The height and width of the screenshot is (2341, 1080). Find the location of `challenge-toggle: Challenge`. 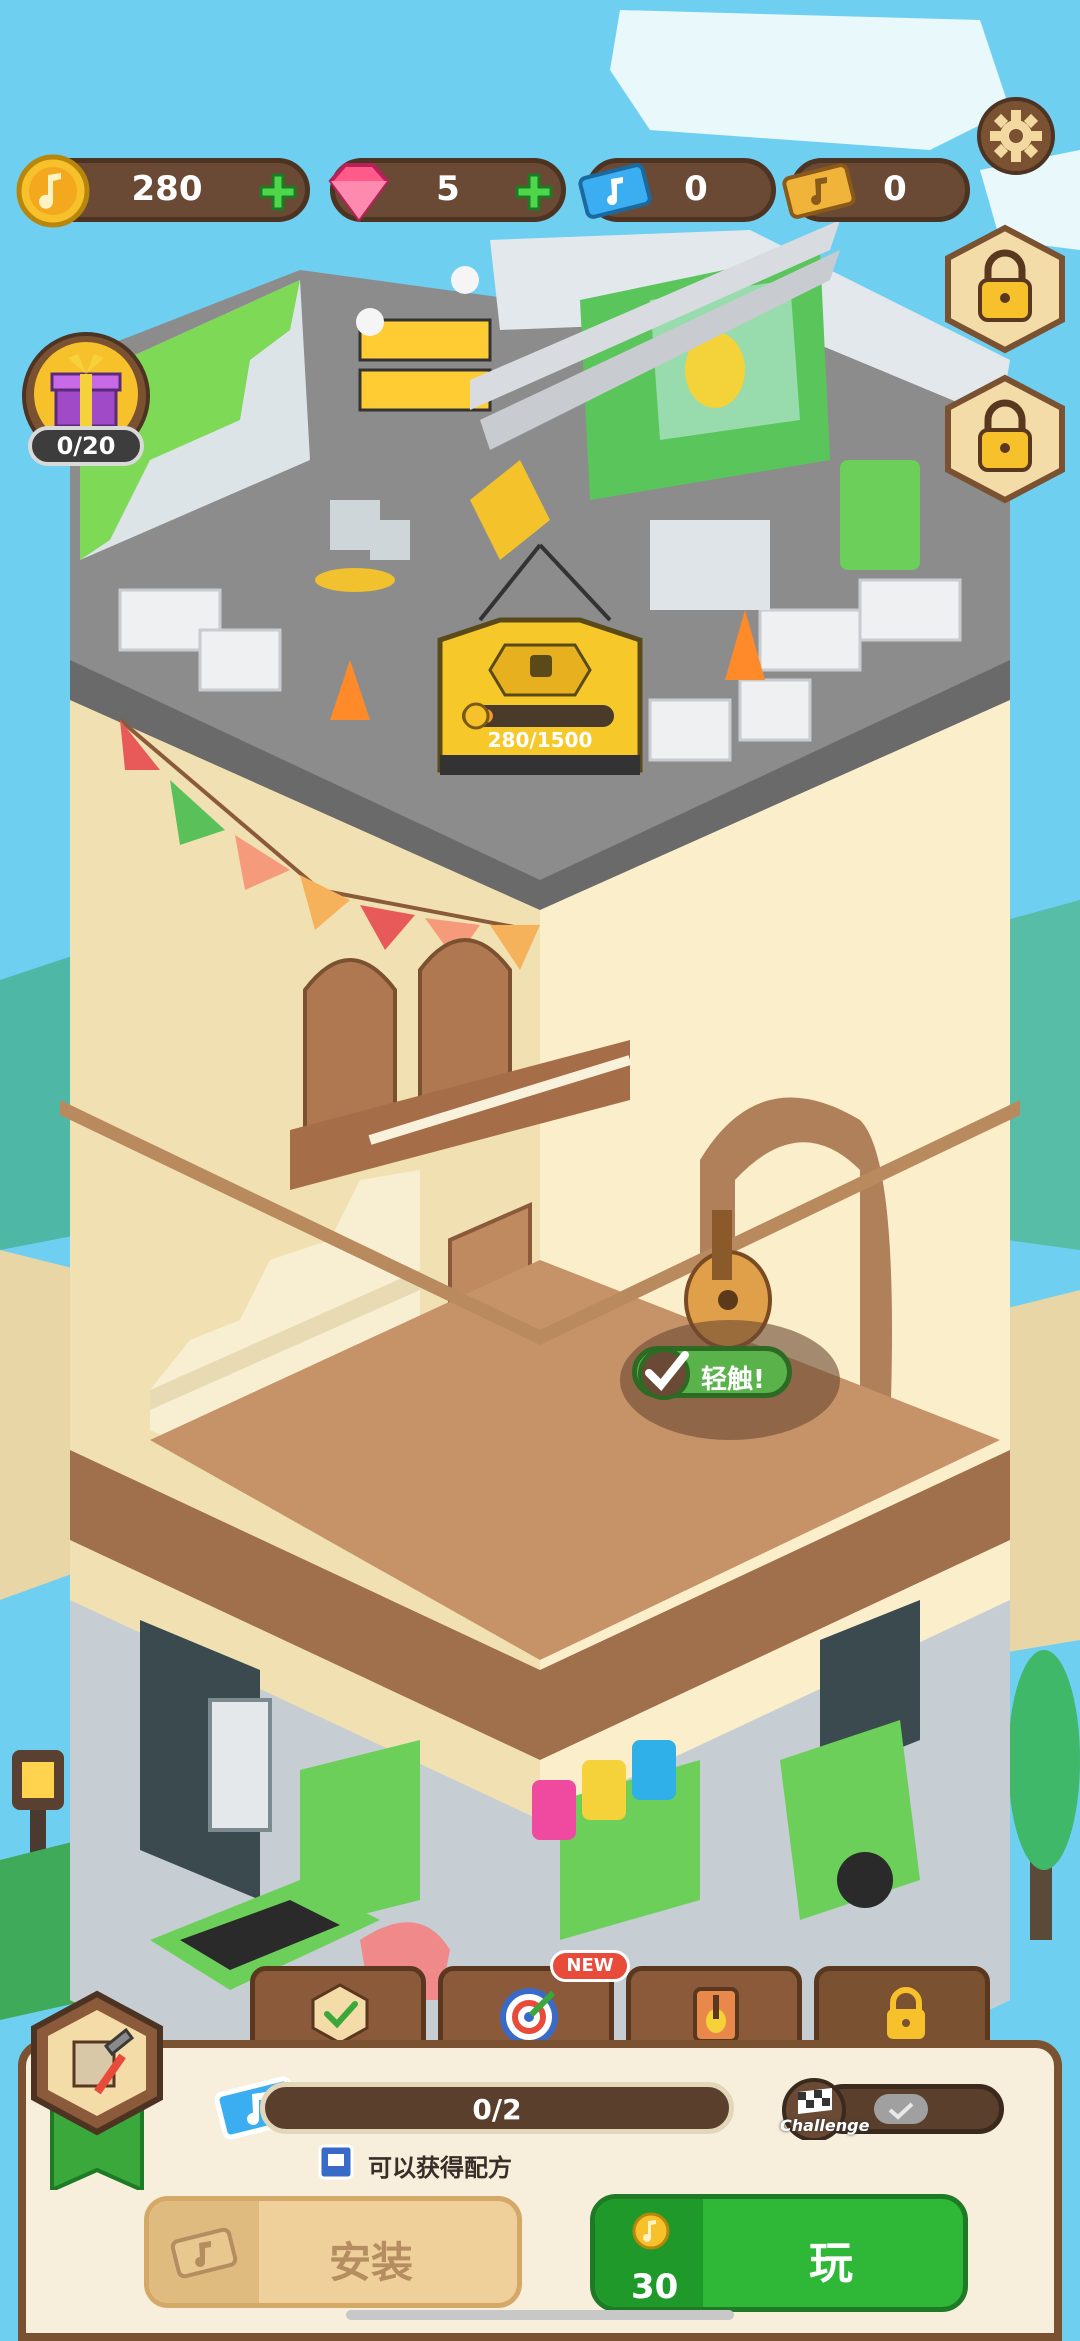

challenge-toggle: Challenge is located at coordinates (892, 2108).